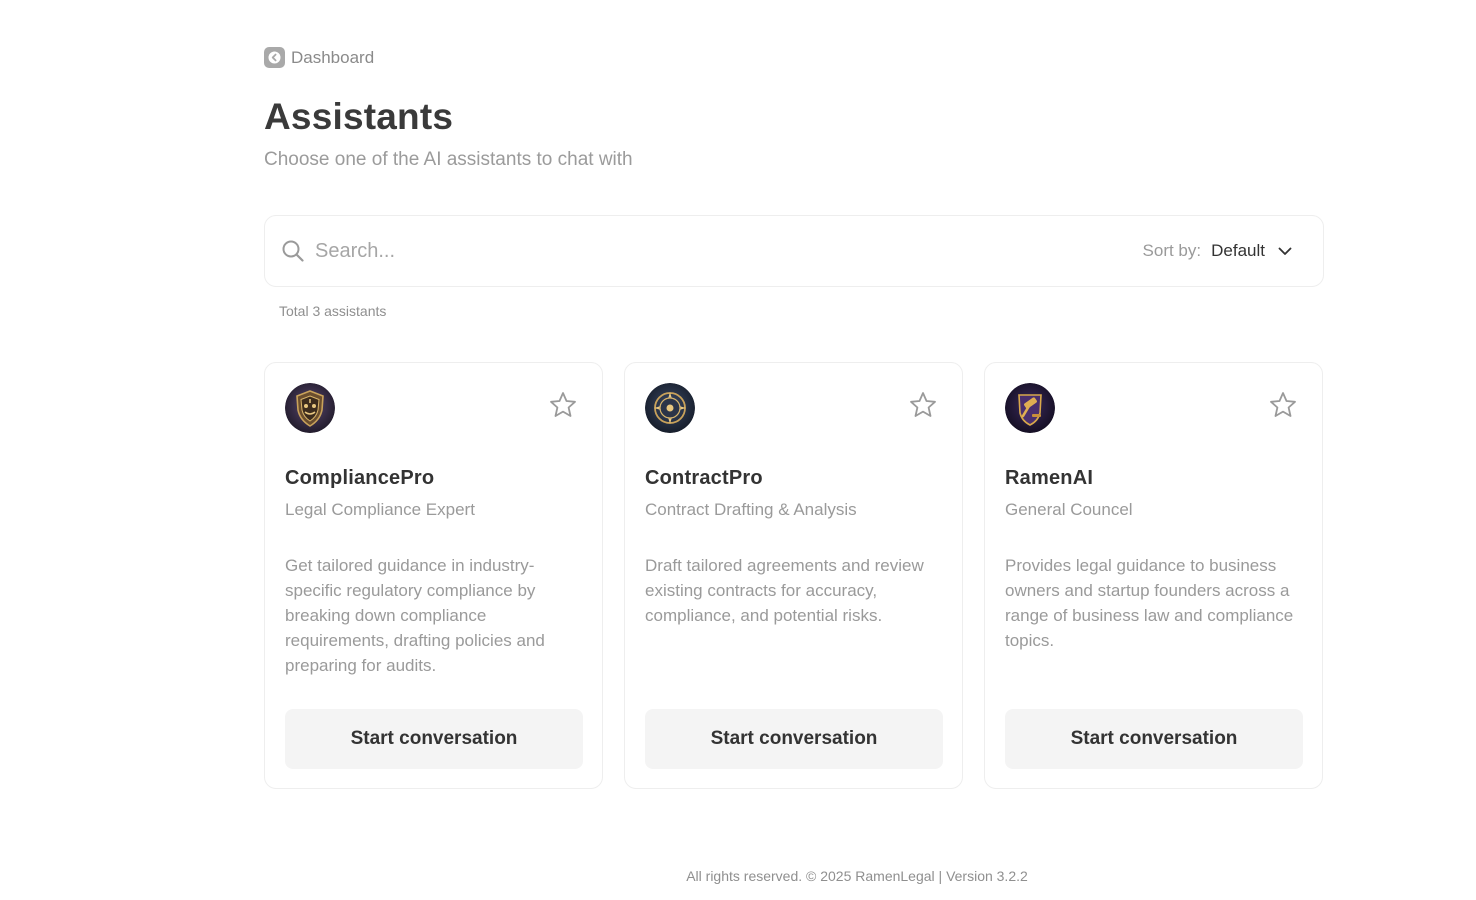  What do you see at coordinates (670, 408) in the screenshot?
I see `compass-emblem-icon` at bounding box center [670, 408].